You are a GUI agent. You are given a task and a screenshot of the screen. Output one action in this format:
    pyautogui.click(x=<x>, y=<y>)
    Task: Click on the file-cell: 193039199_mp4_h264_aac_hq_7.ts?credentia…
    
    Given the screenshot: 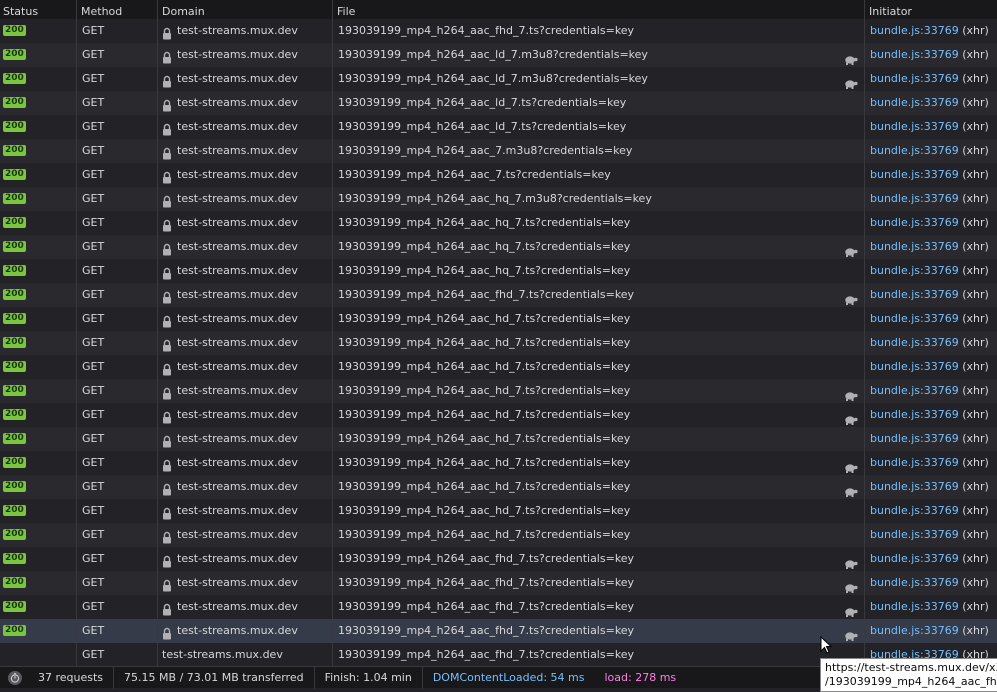 What is the action you would take?
    pyautogui.click(x=599, y=247)
    